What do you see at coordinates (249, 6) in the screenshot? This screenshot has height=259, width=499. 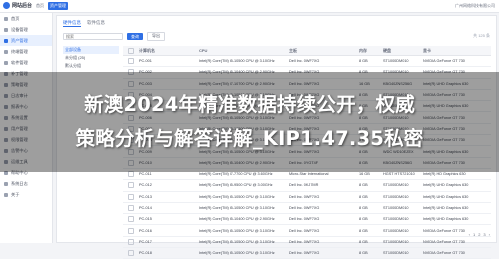 I see `top-bar: 网站后台 首页 资产管理 广州网络科技有限公司` at bounding box center [249, 6].